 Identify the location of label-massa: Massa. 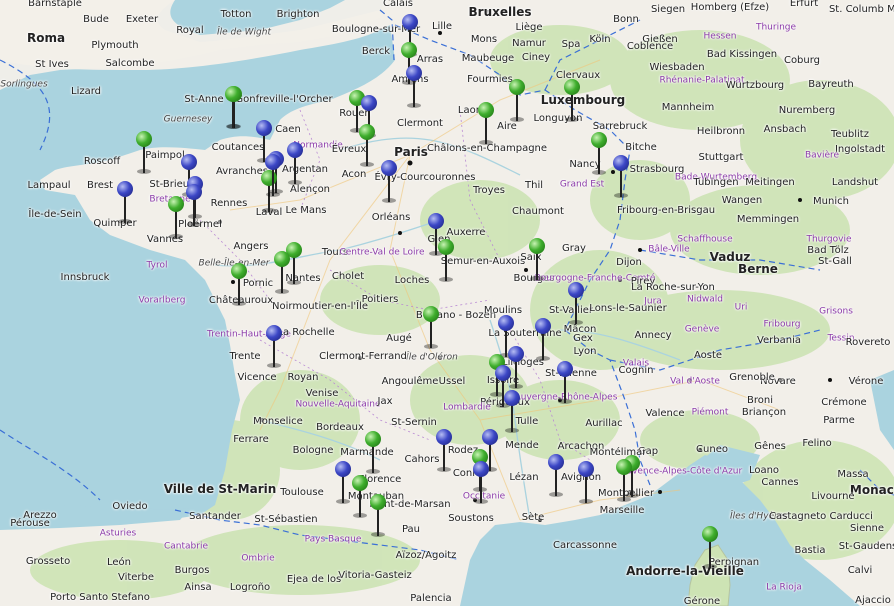
(853, 474).